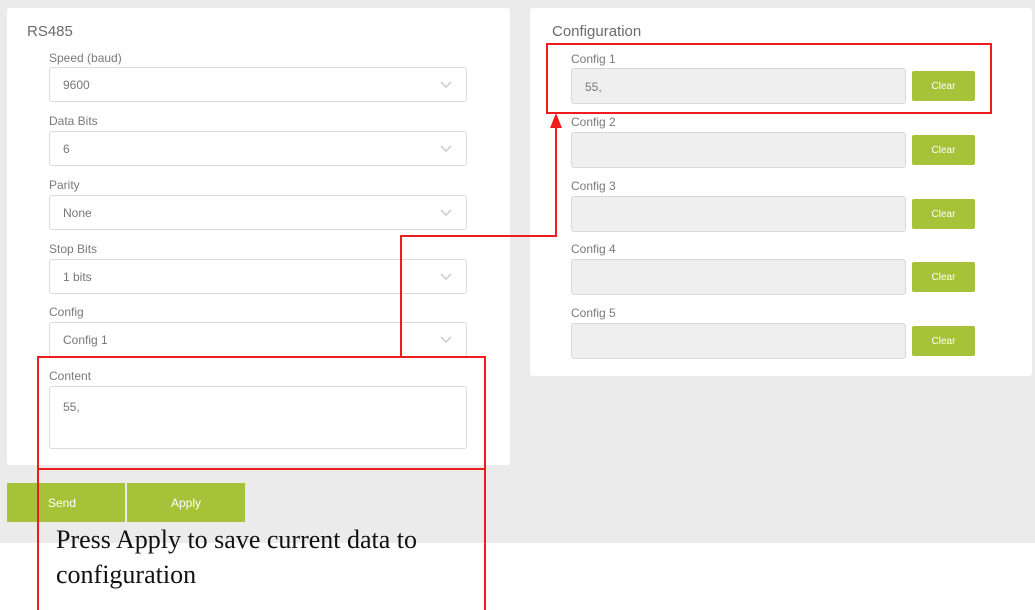  I want to click on config-4-clear-button: Clear, so click(943, 277).